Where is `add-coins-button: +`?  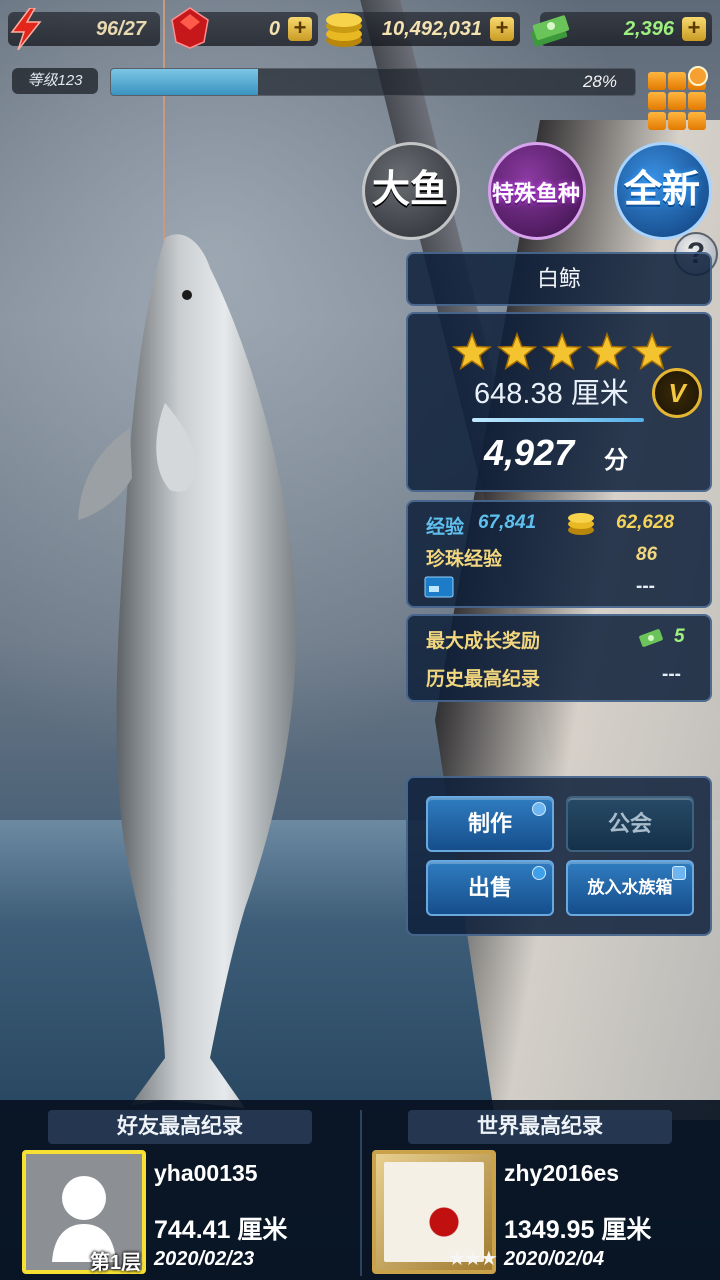
add-coins-button: + is located at coordinates (502, 29).